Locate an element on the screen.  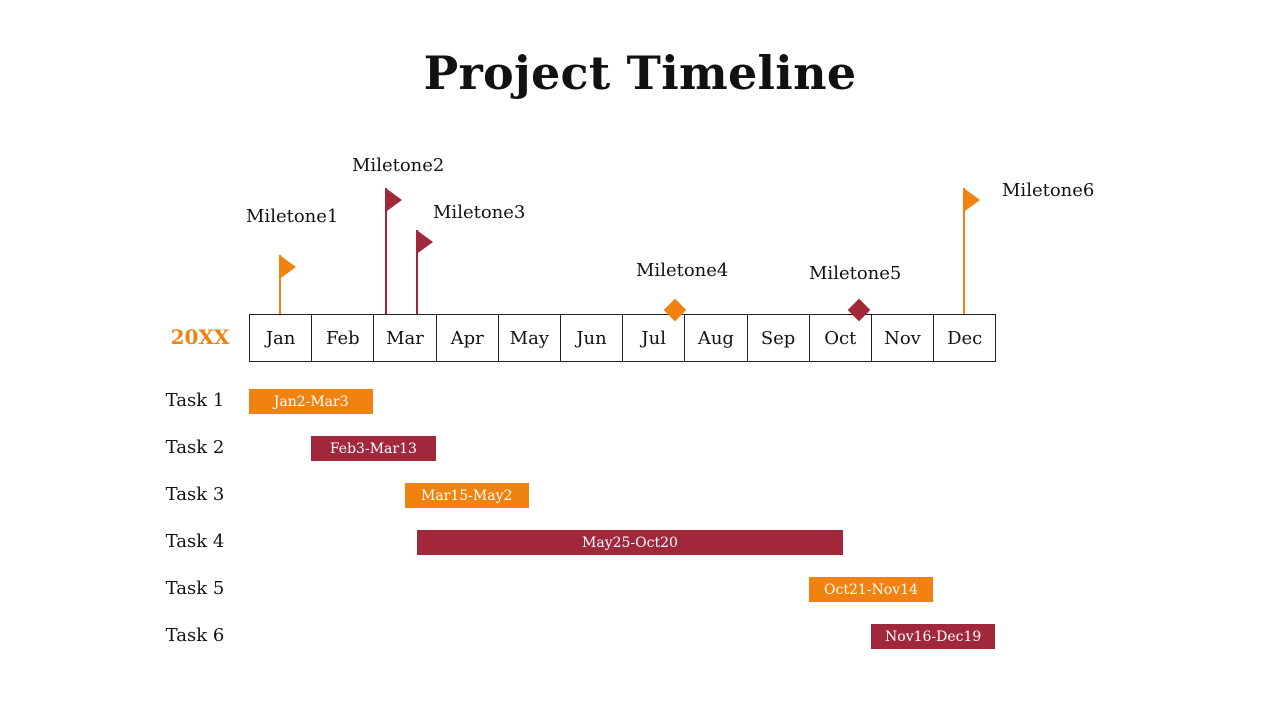
task-bar: May25-Oct20 is located at coordinates (629, 542).